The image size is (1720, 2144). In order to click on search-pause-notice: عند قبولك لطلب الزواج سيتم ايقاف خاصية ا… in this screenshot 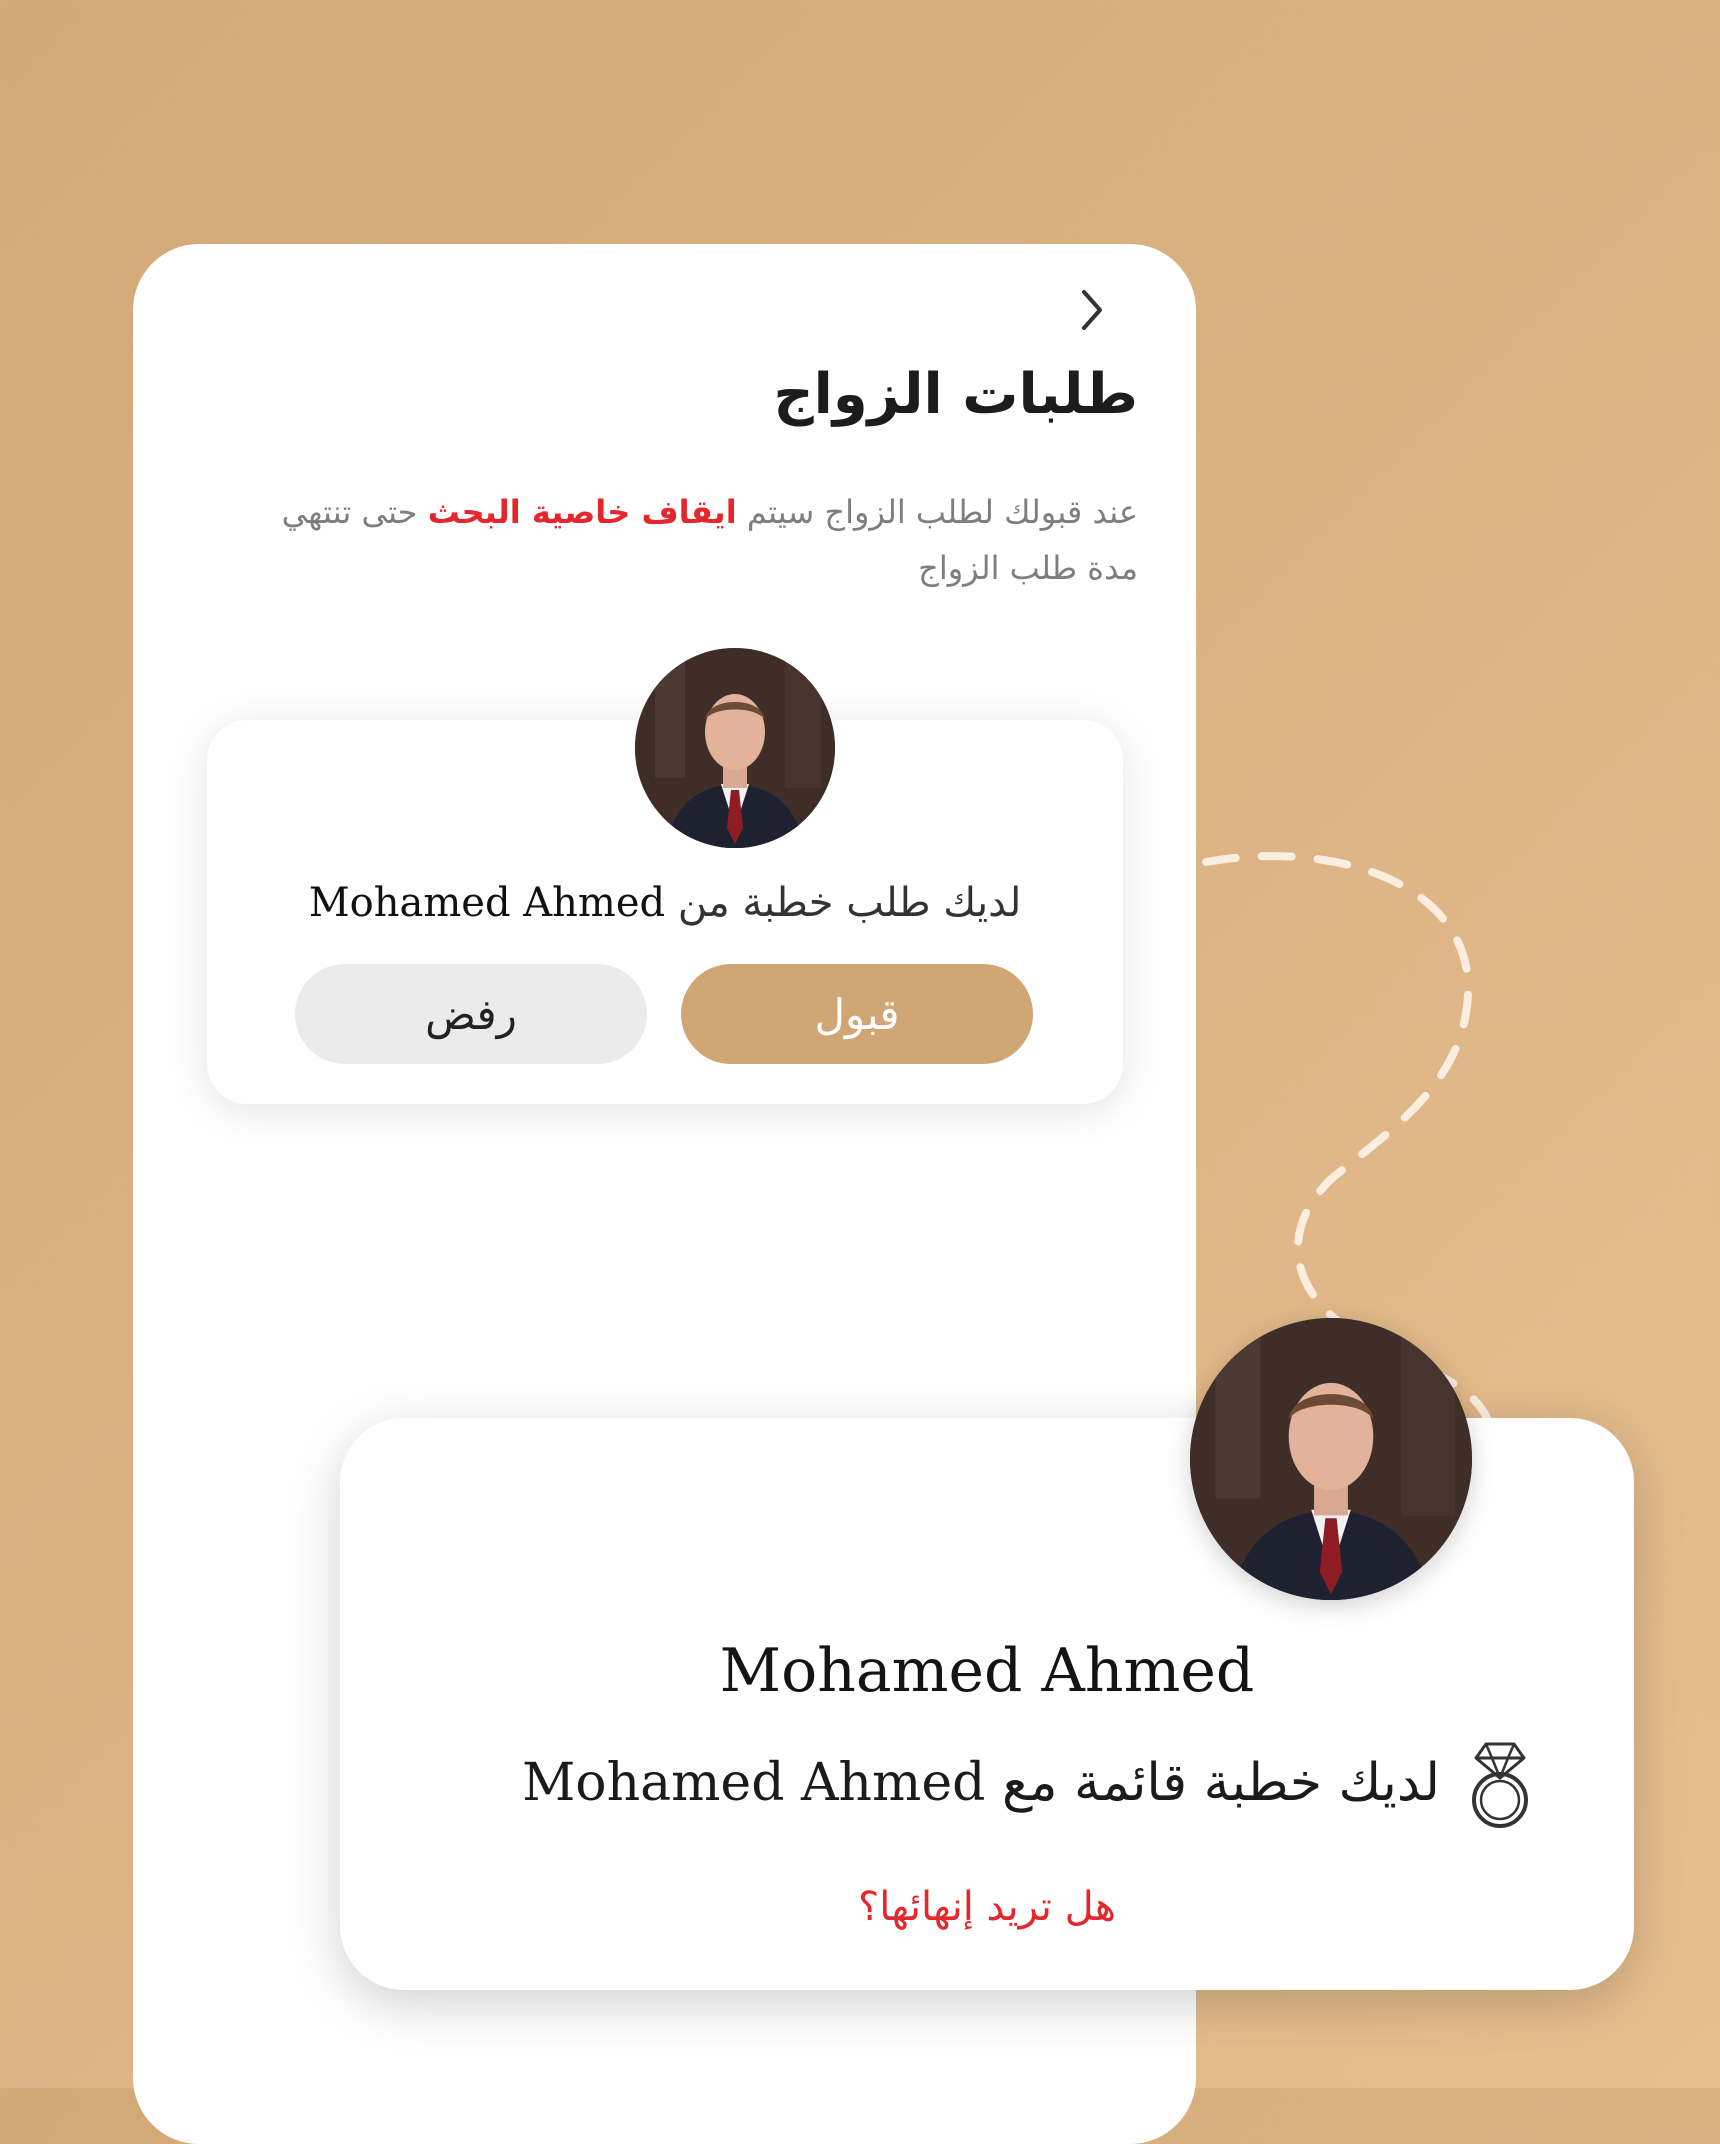, I will do `click(698, 540)`.